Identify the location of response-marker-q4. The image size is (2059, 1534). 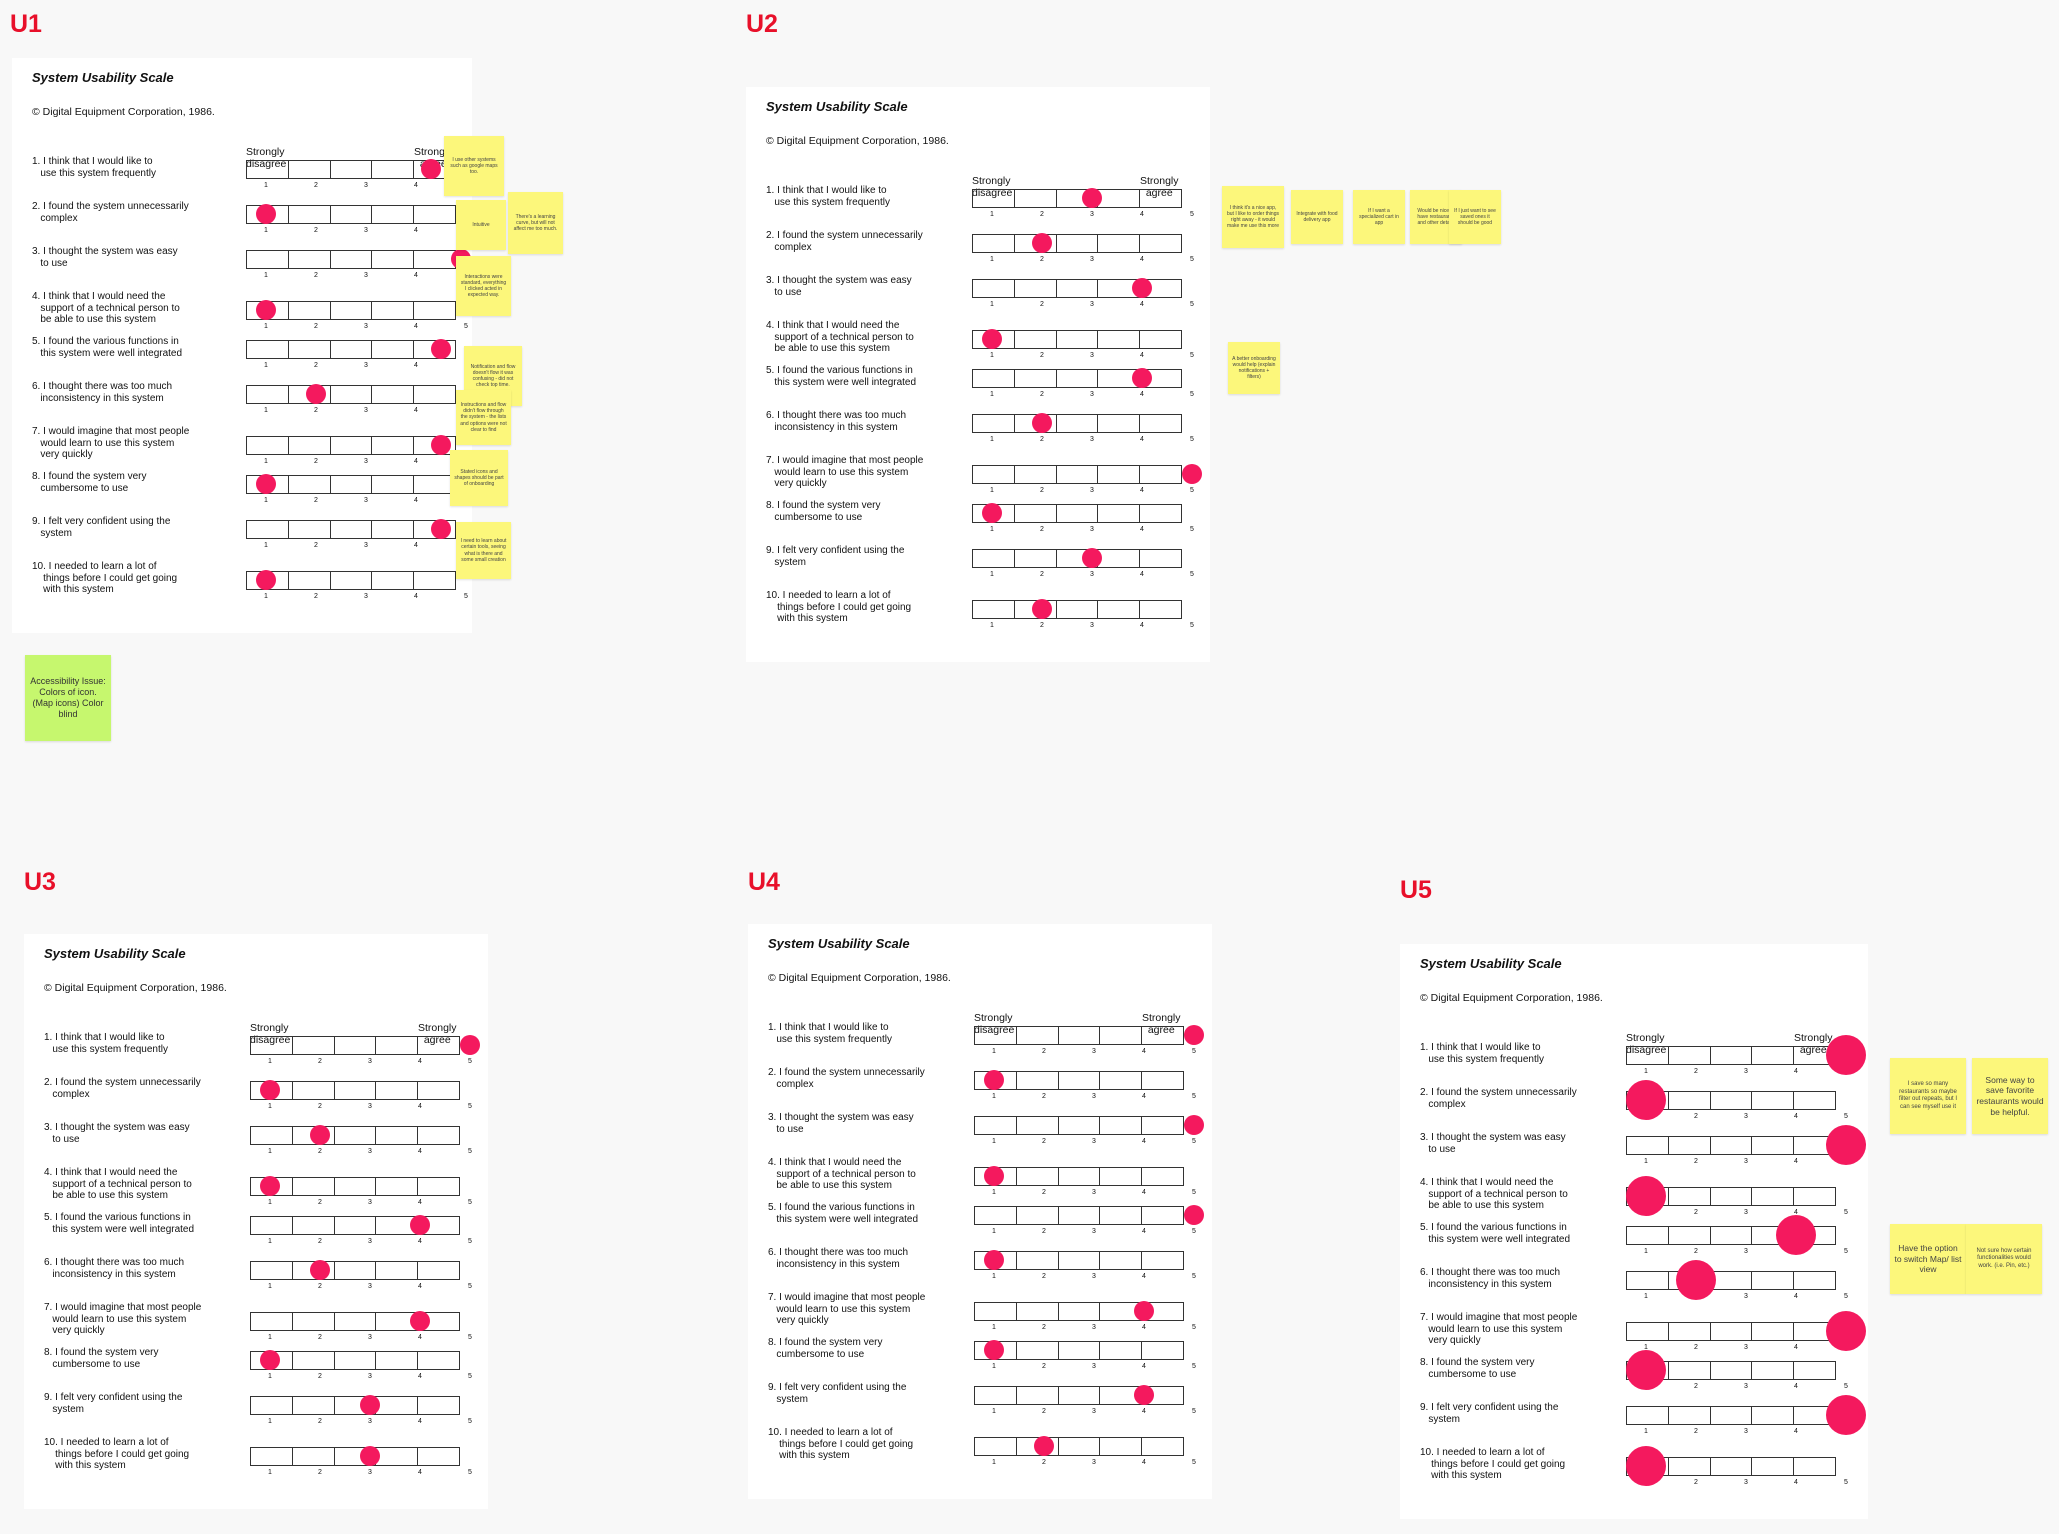
(994, 1176).